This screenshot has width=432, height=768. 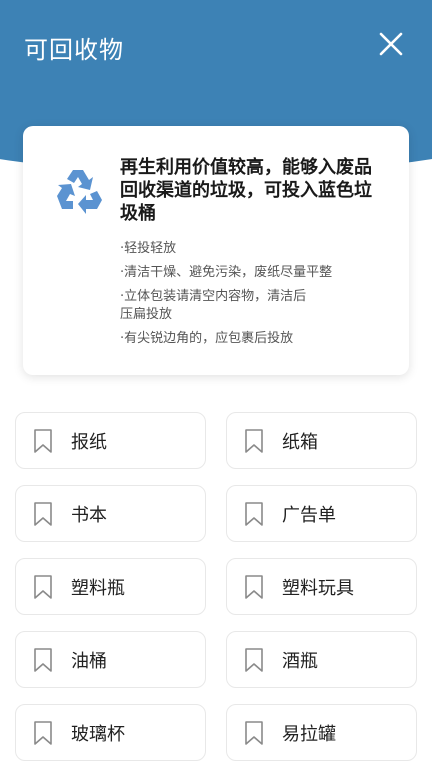 I want to click on page-title: 可回收物, so click(x=74, y=50).